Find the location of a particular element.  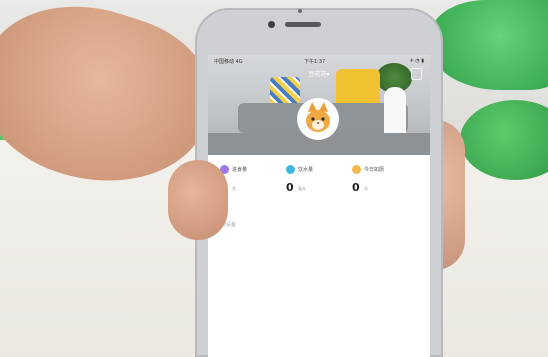

cat-face-icon is located at coordinates (318, 117).